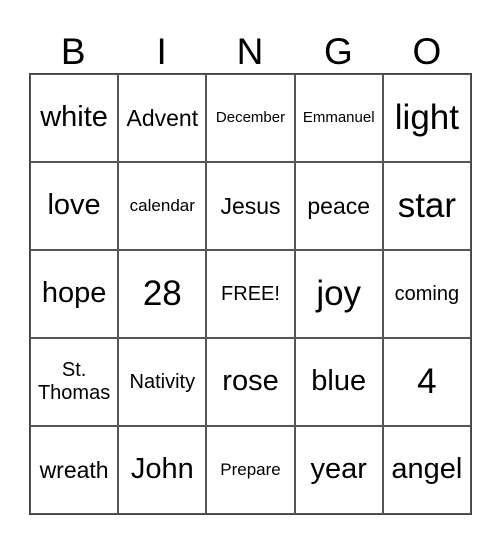 The image size is (500, 544). What do you see at coordinates (162, 118) in the screenshot?
I see `bingo-cell: Advent` at bounding box center [162, 118].